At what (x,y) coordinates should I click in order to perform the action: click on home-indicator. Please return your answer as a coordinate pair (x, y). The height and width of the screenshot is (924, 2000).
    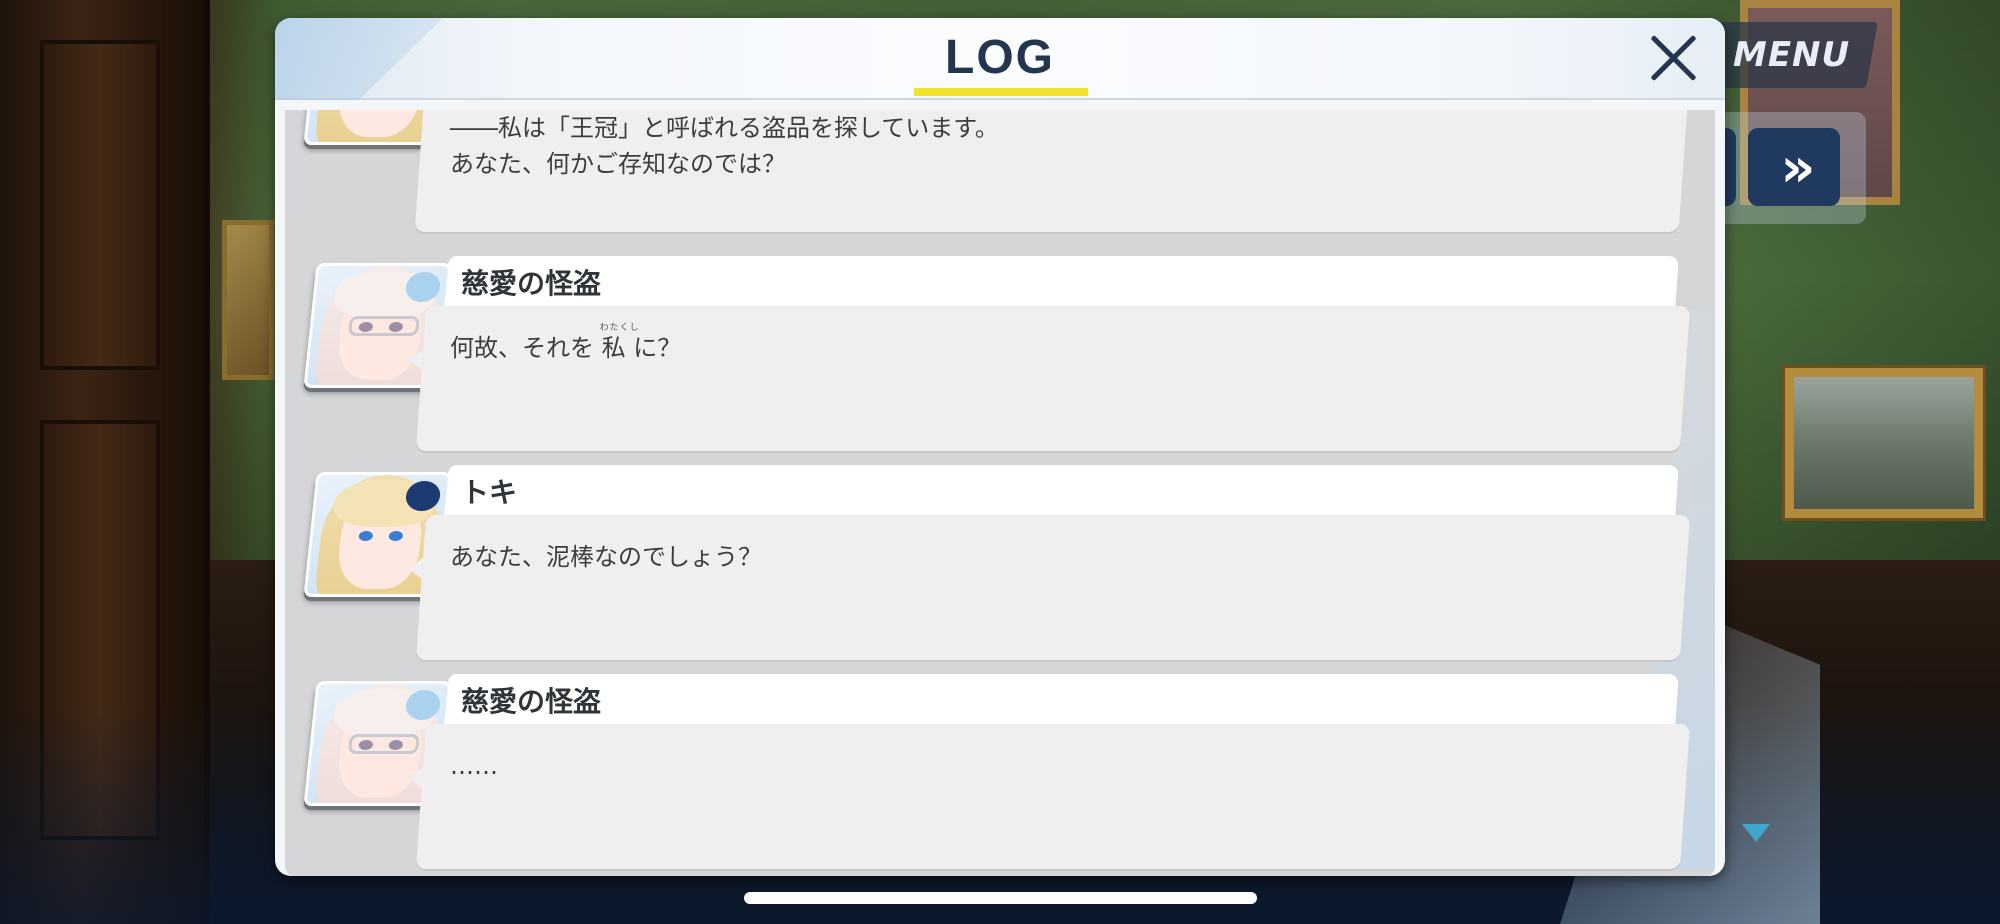
    Looking at the image, I should click on (1000, 898).